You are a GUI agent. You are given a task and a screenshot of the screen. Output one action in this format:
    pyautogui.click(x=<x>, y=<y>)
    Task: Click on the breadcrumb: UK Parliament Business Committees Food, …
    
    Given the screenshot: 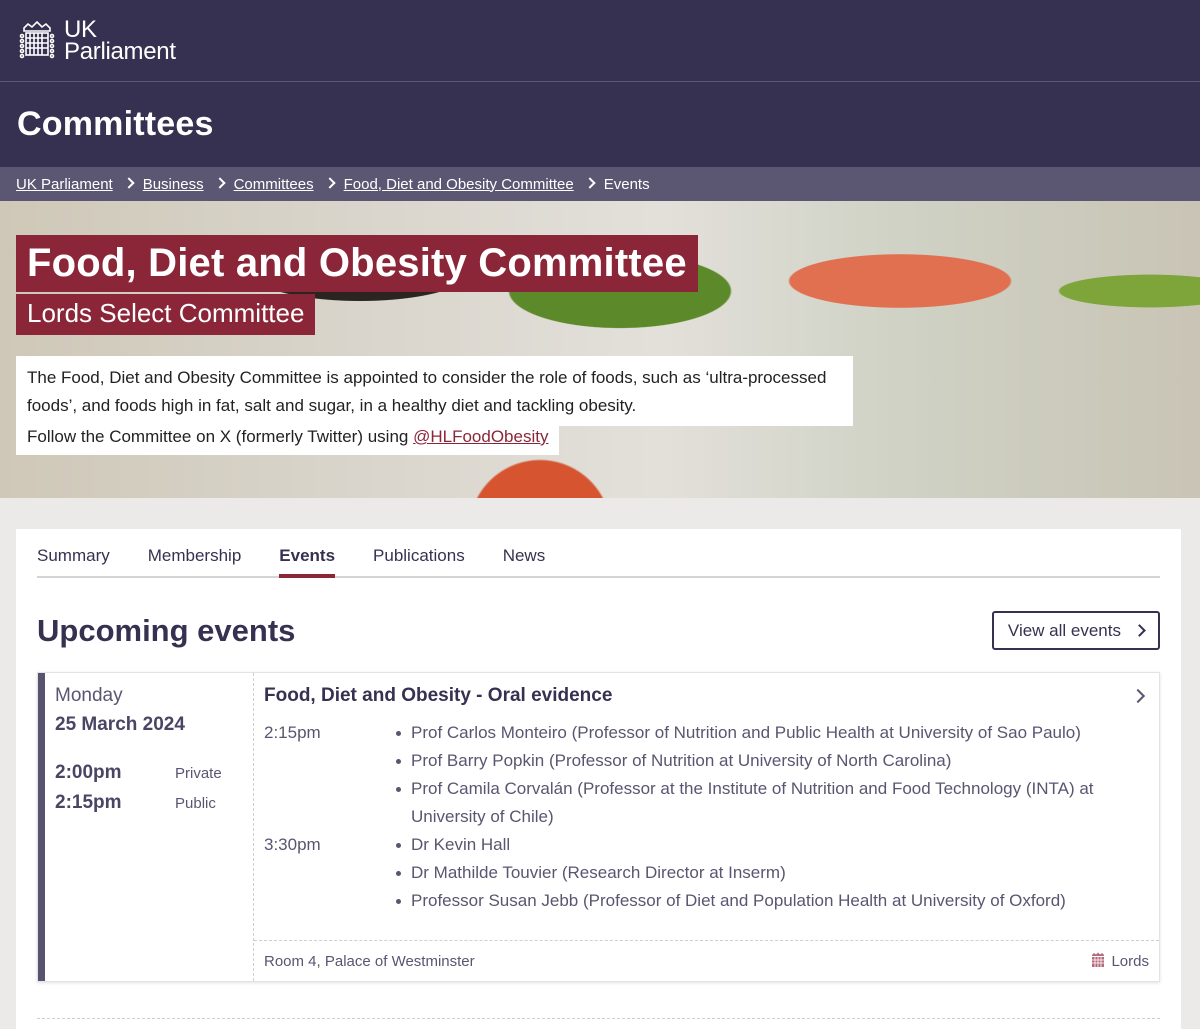 What is the action you would take?
    pyautogui.click(x=600, y=184)
    